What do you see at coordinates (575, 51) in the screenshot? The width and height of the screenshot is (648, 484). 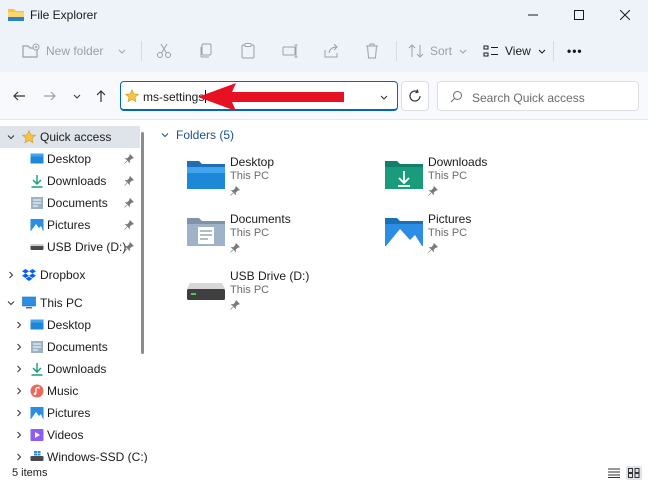 I see `more-options-button: •••` at bounding box center [575, 51].